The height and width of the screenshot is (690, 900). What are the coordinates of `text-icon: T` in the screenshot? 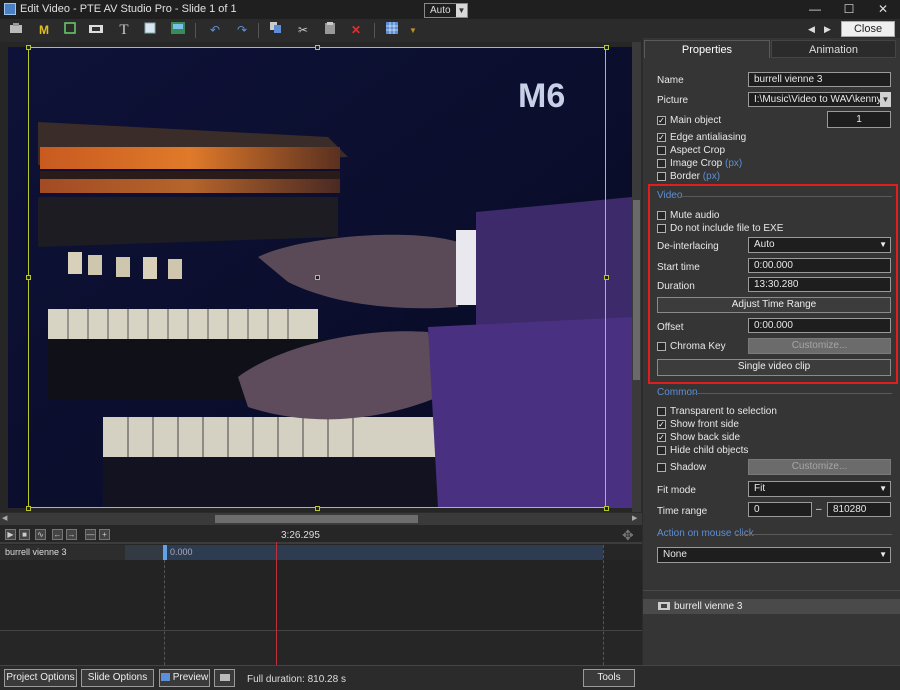 It's located at (124, 30).